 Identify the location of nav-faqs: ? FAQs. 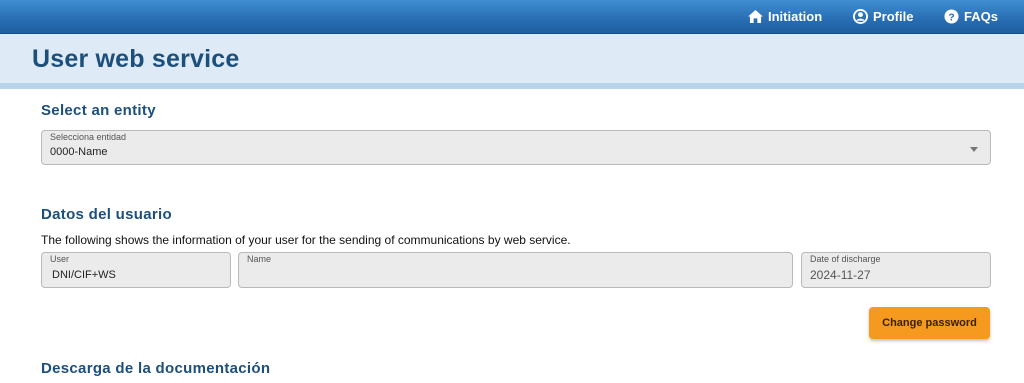
(971, 16).